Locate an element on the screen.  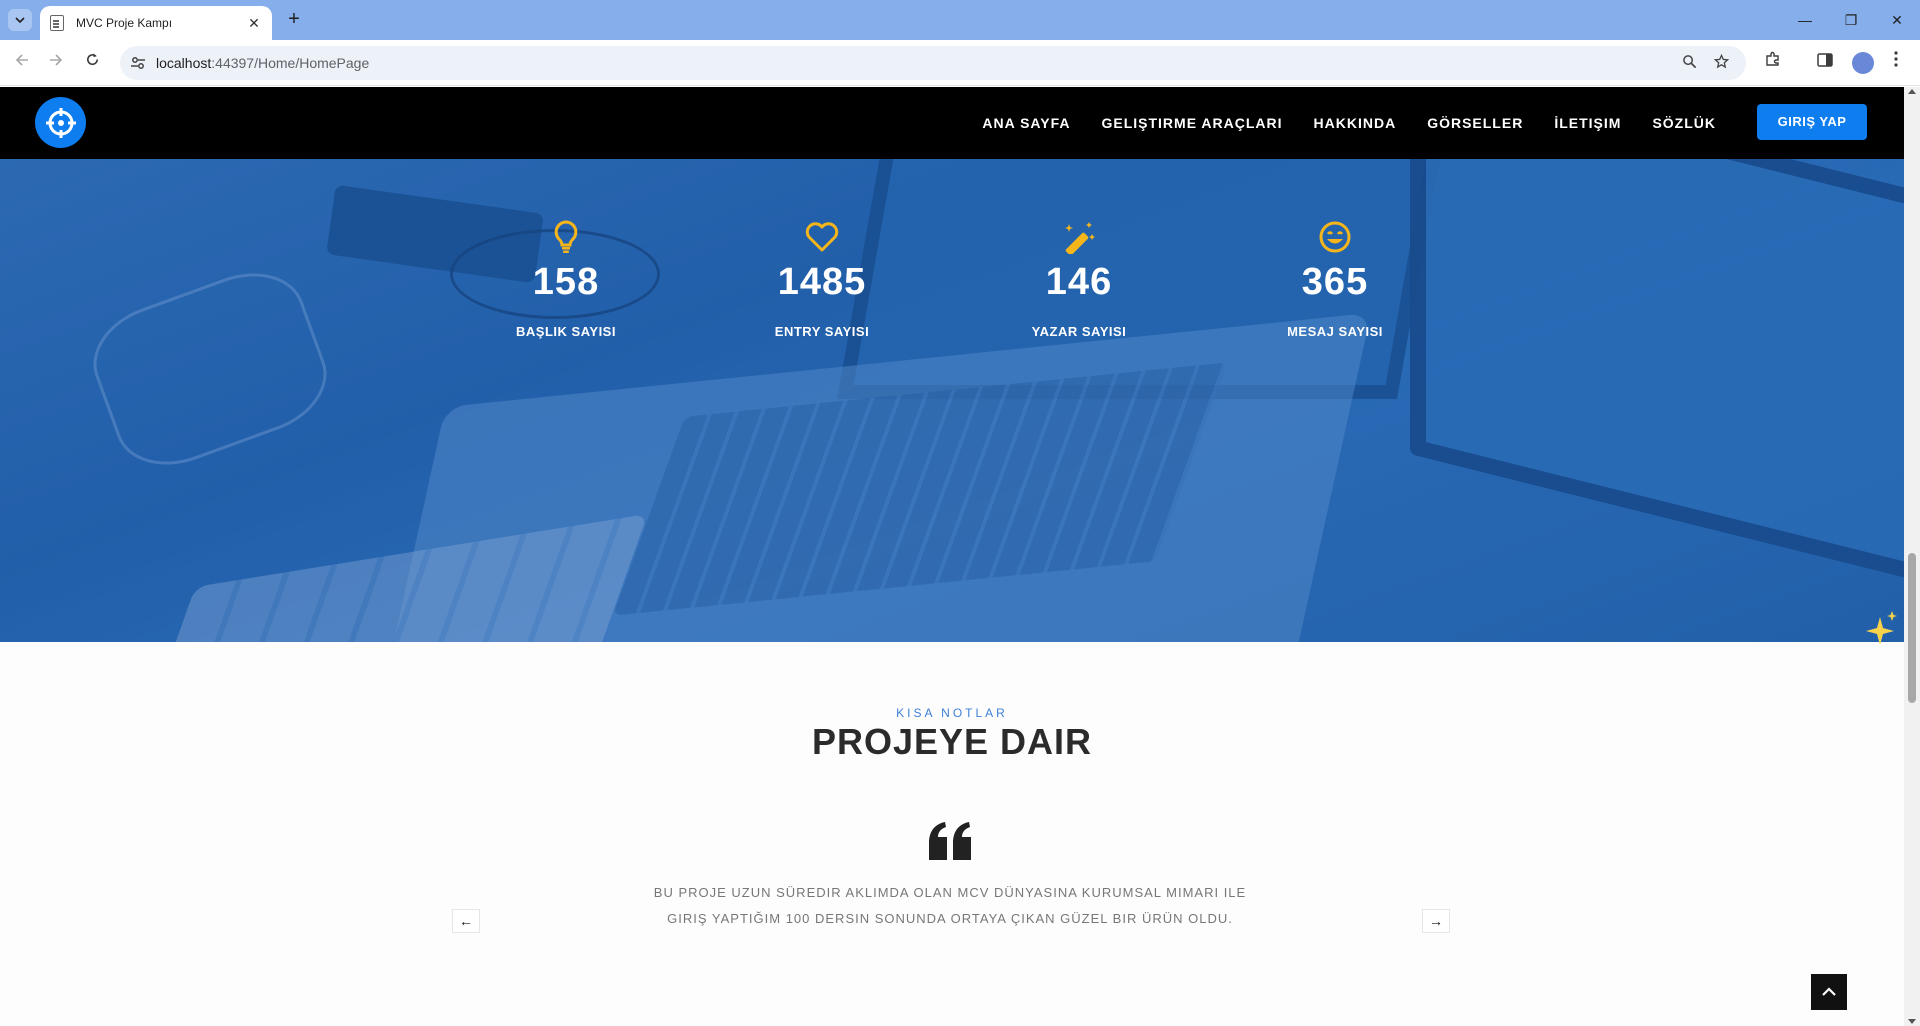
stat-author-count: 146 YAZAR SAYISI is located at coordinates (1079, 278).